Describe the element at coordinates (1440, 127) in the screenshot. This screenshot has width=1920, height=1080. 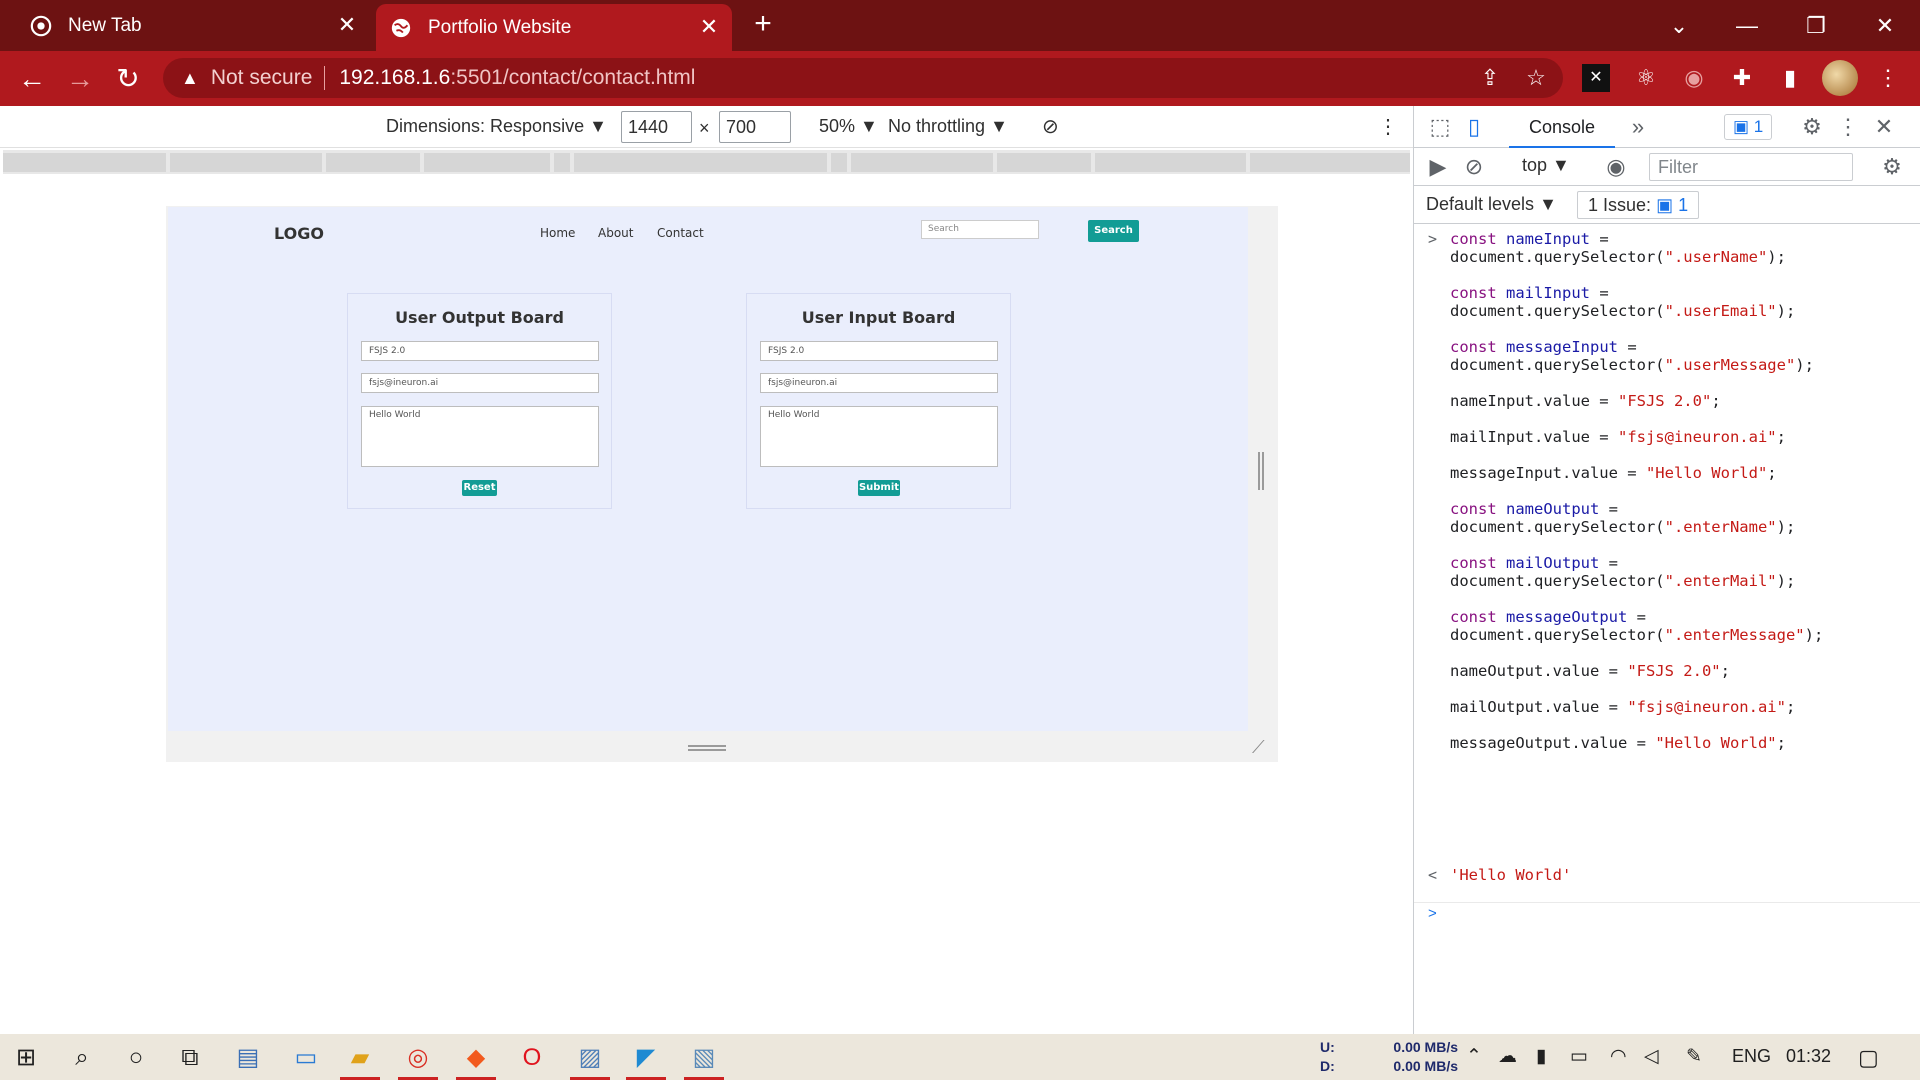
I see `inspect-element-icon: ⬚` at that location.